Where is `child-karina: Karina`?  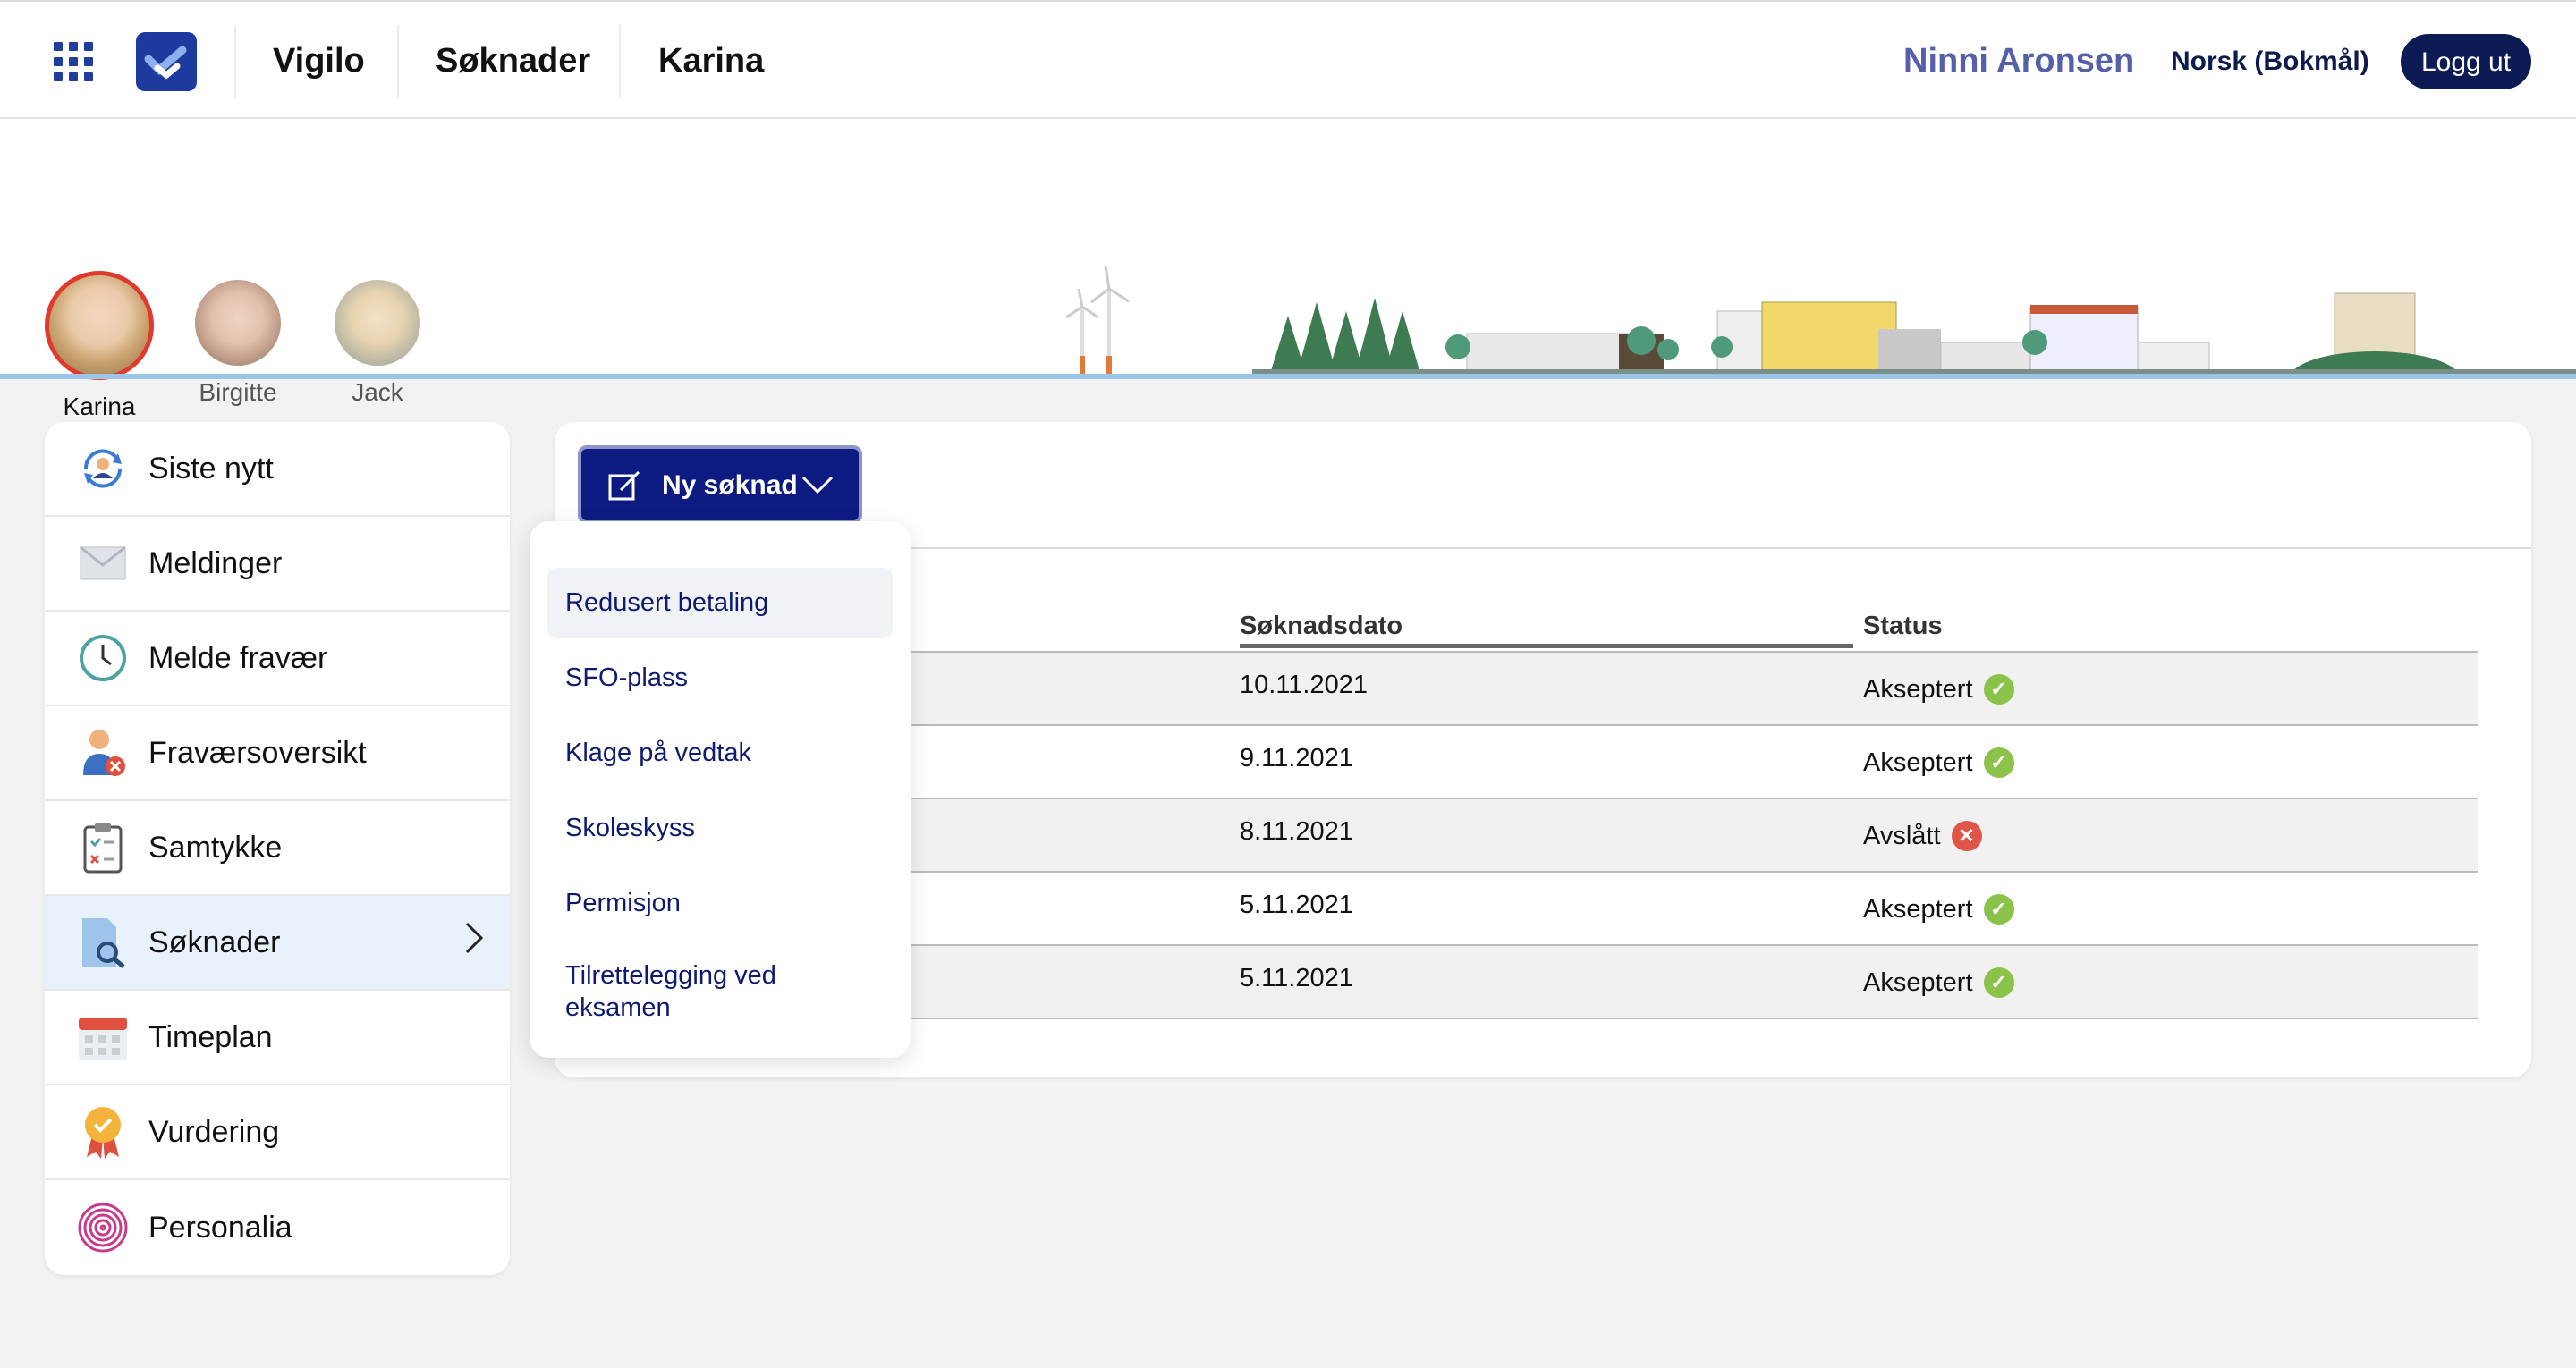
child-karina: Karina is located at coordinates (99, 346).